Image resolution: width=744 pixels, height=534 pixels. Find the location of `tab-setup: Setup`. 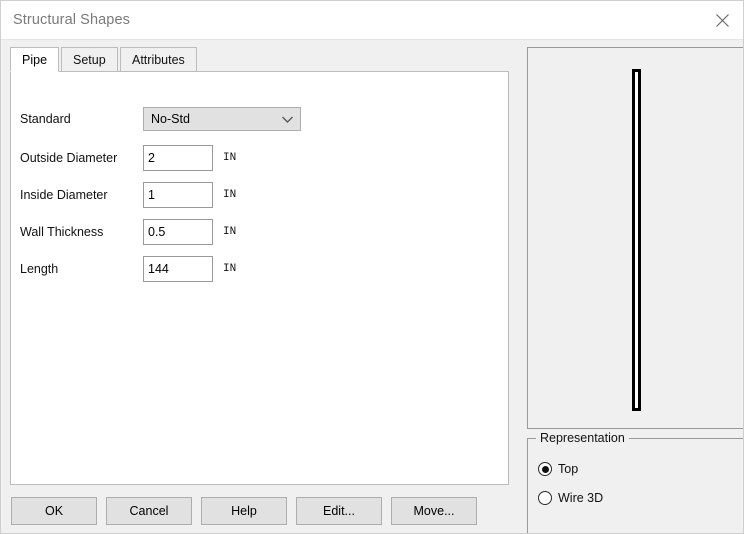

tab-setup: Setup is located at coordinates (89, 59).